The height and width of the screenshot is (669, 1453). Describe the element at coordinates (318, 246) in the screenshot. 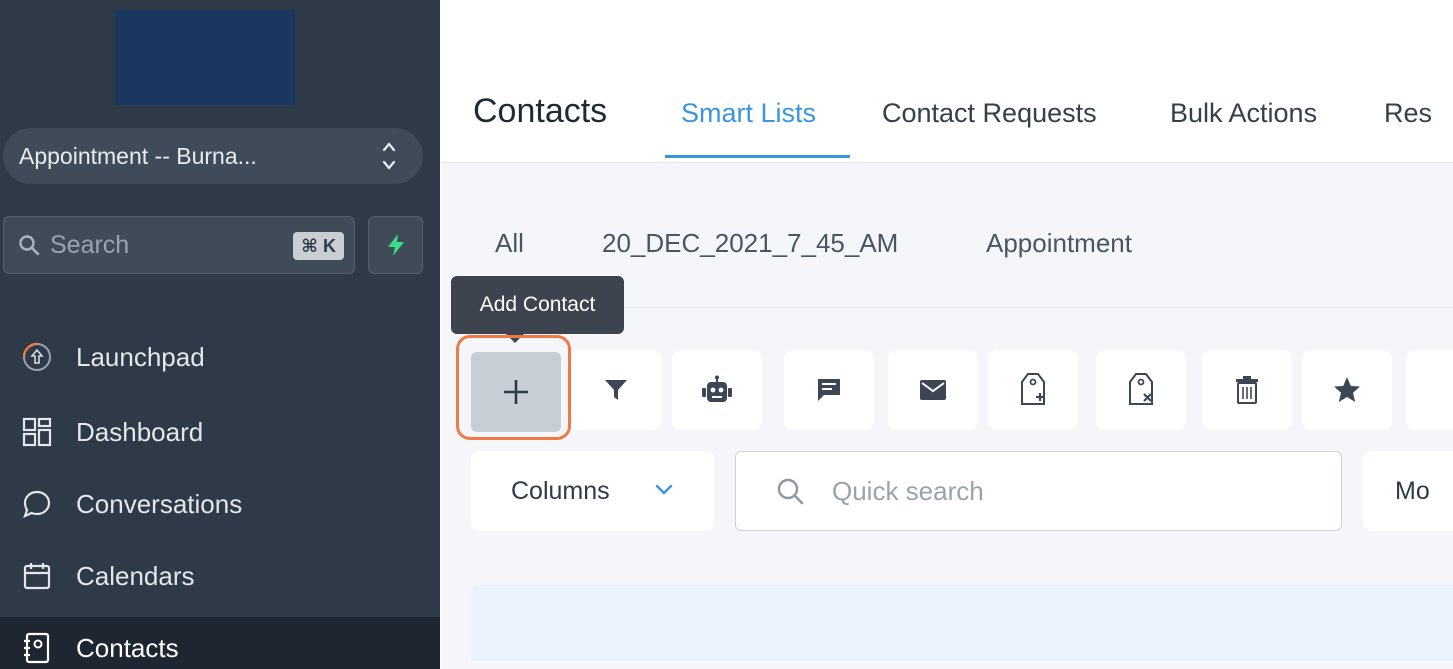

I see `shortcut-badge: ⌘ K` at that location.